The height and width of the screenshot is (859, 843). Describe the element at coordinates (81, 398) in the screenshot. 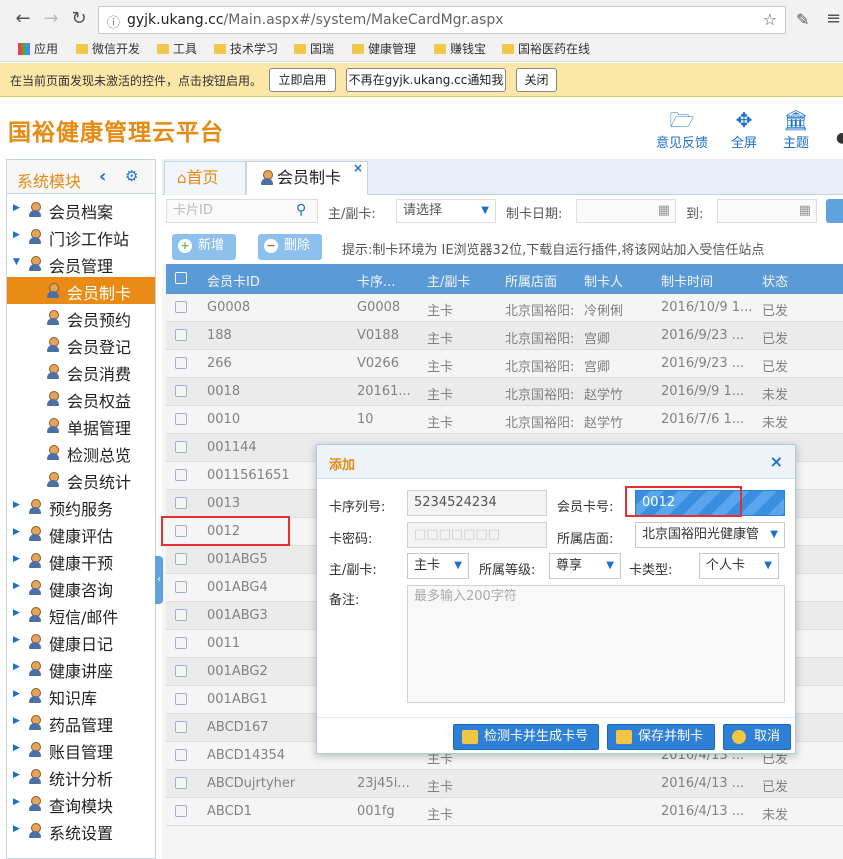

I see `sidebar-item: 会员权益` at that location.